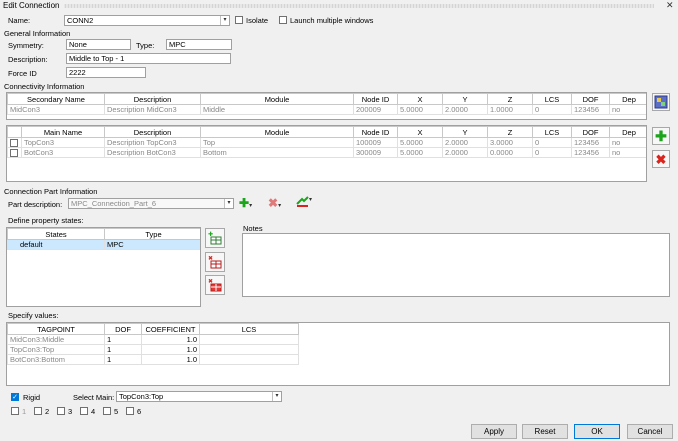 This screenshot has height=441, width=678. Describe the element at coordinates (456, 265) in the screenshot. I see `notes-textarea` at that location.